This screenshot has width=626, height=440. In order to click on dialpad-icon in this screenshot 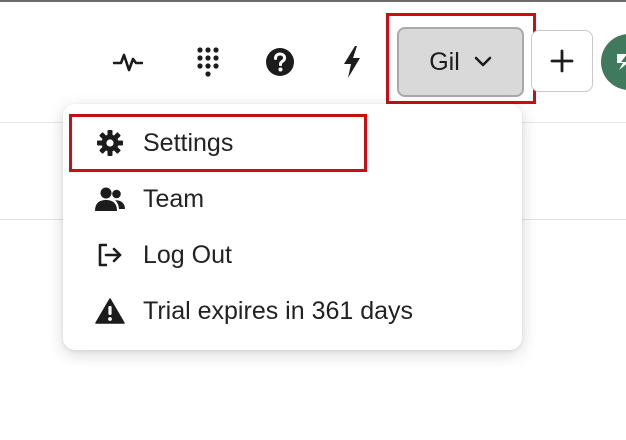, I will do `click(208, 62)`.